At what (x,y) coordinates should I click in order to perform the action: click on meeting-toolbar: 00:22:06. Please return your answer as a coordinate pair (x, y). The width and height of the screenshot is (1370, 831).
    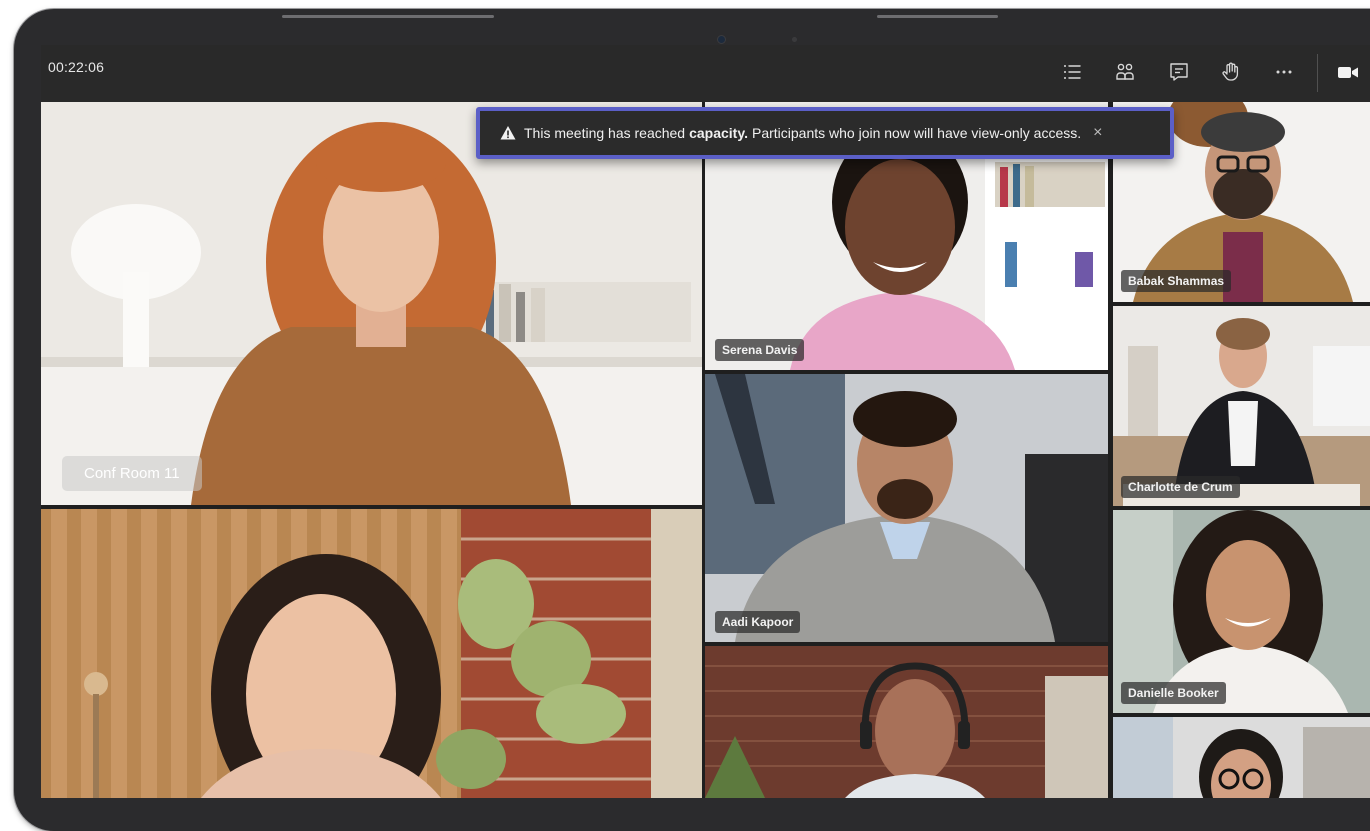
    Looking at the image, I should click on (705, 73).